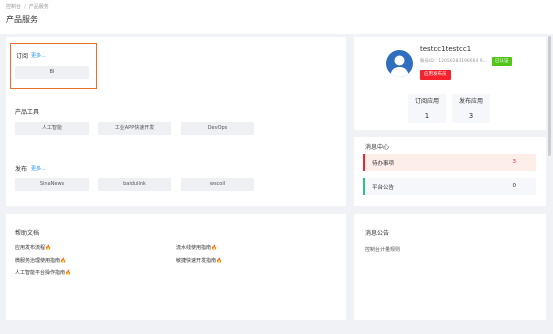 This screenshot has width=553, height=334. Describe the element at coordinates (22, 19) in the screenshot. I see `page-title: 产品服务` at that location.